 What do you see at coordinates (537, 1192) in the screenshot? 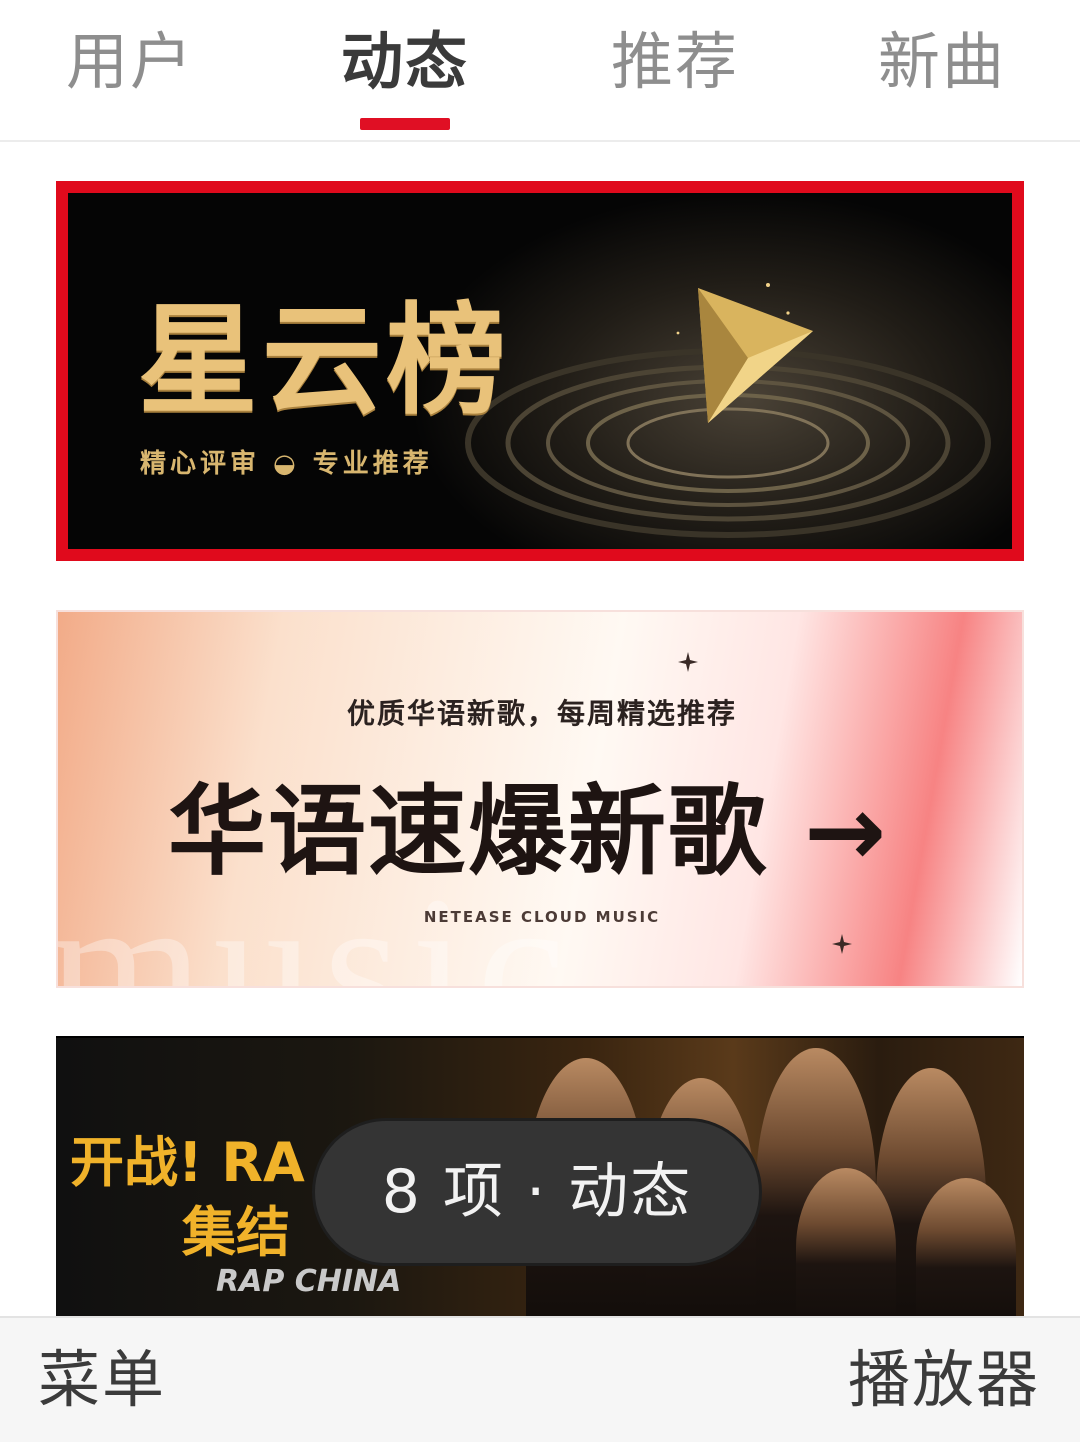
I see `item-count-toast: 8 项 · 动态` at bounding box center [537, 1192].